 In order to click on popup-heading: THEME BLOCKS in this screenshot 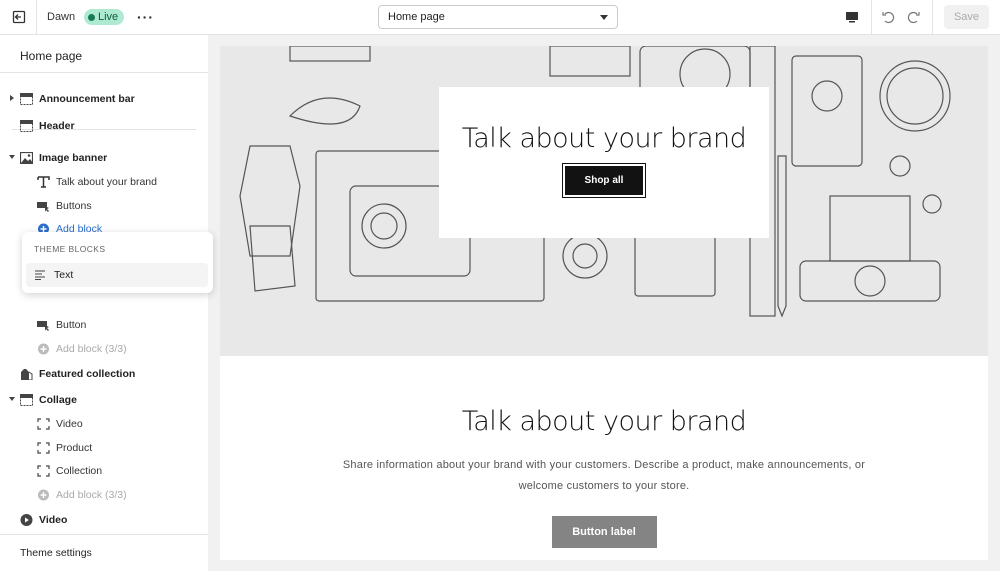, I will do `click(70, 249)`.